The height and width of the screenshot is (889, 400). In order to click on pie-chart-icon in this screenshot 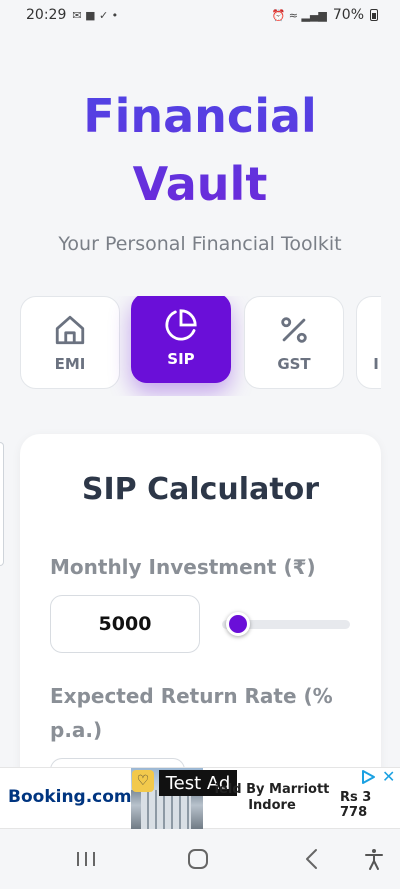, I will do `click(181, 325)`.